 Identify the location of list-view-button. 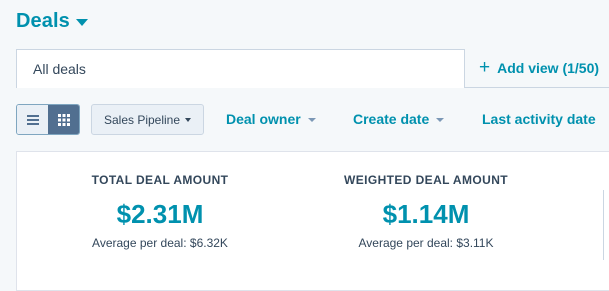
(32, 119).